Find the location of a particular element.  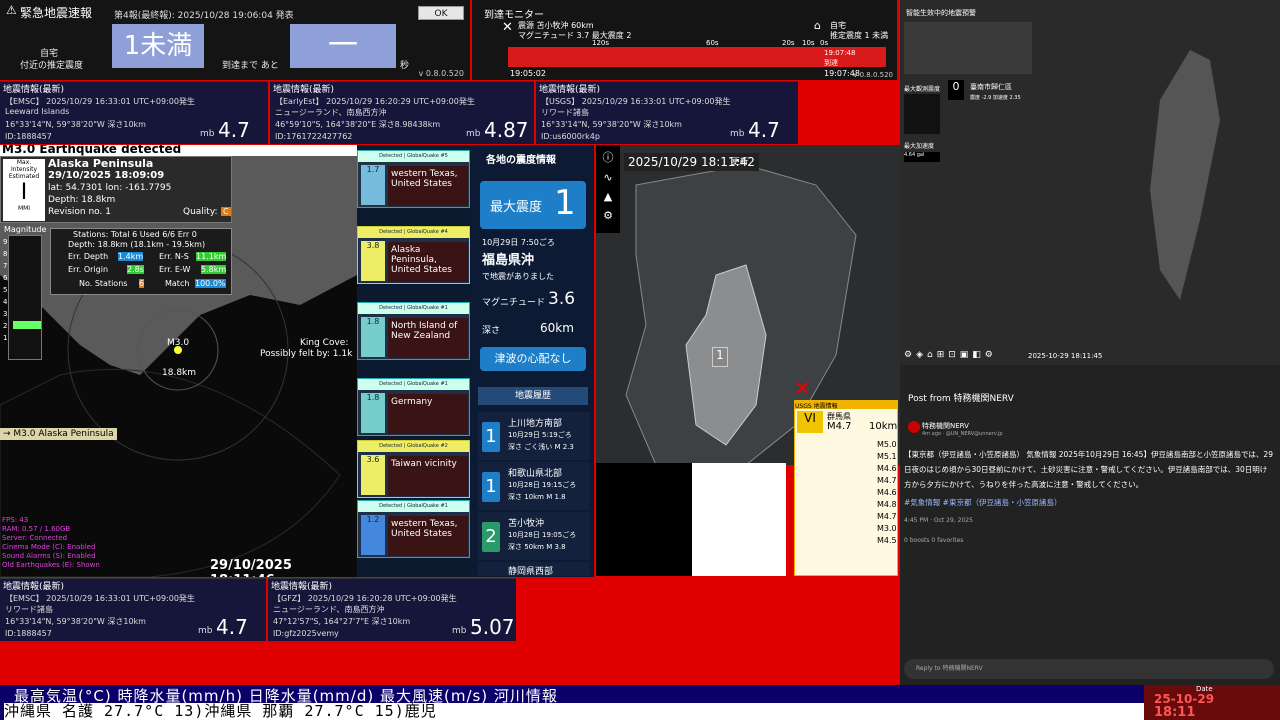

history-item: 2 苫小牧沖 10月28日 19:05ごろ 深さ 50km M 3.8 is located at coordinates (534, 536).